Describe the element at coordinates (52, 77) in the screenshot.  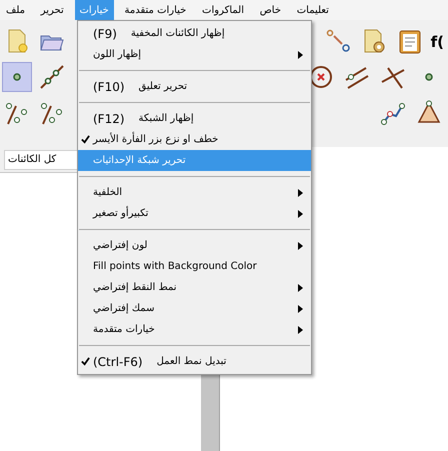
I see `line-icon` at that location.